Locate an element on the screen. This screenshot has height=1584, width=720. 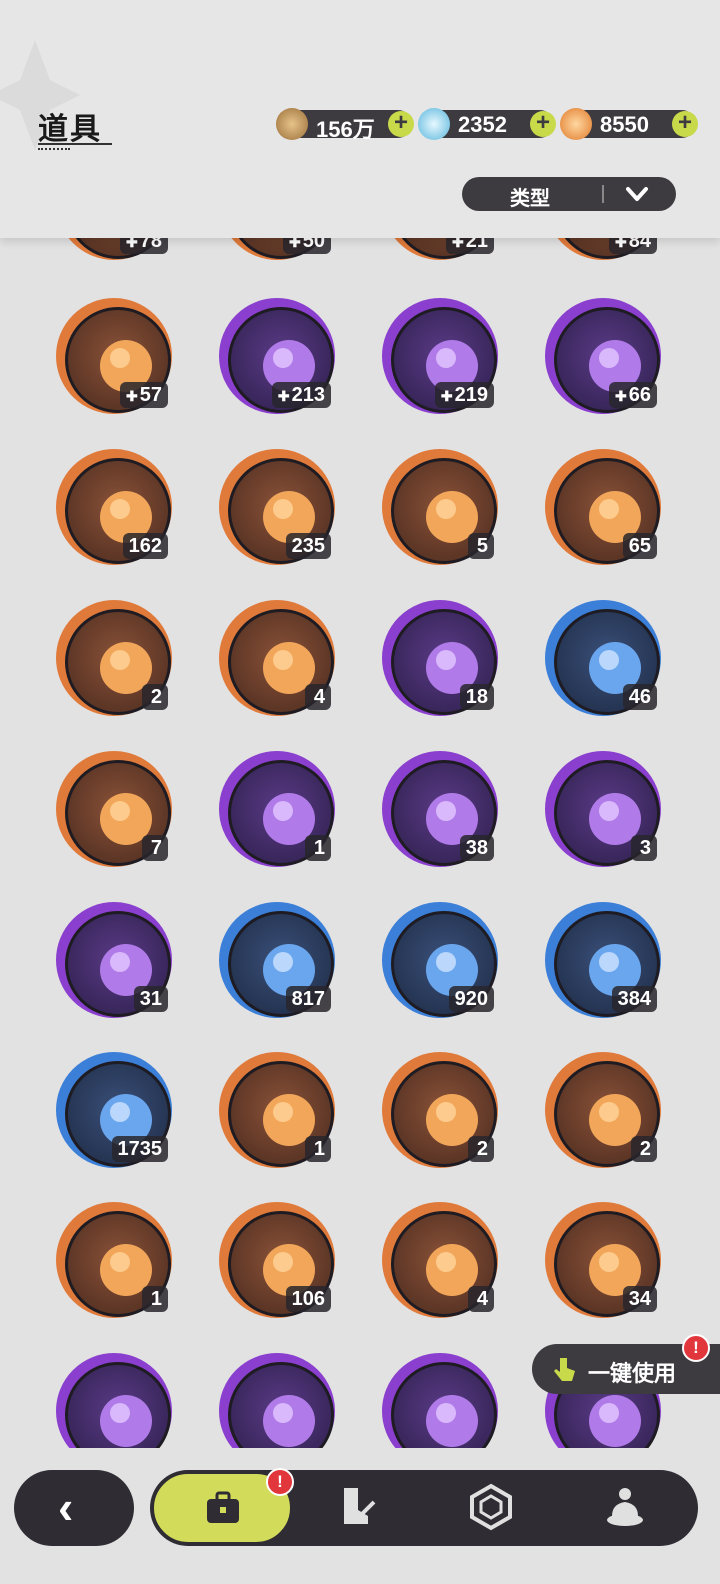
item-count-value: 384 is located at coordinates (634, 999).